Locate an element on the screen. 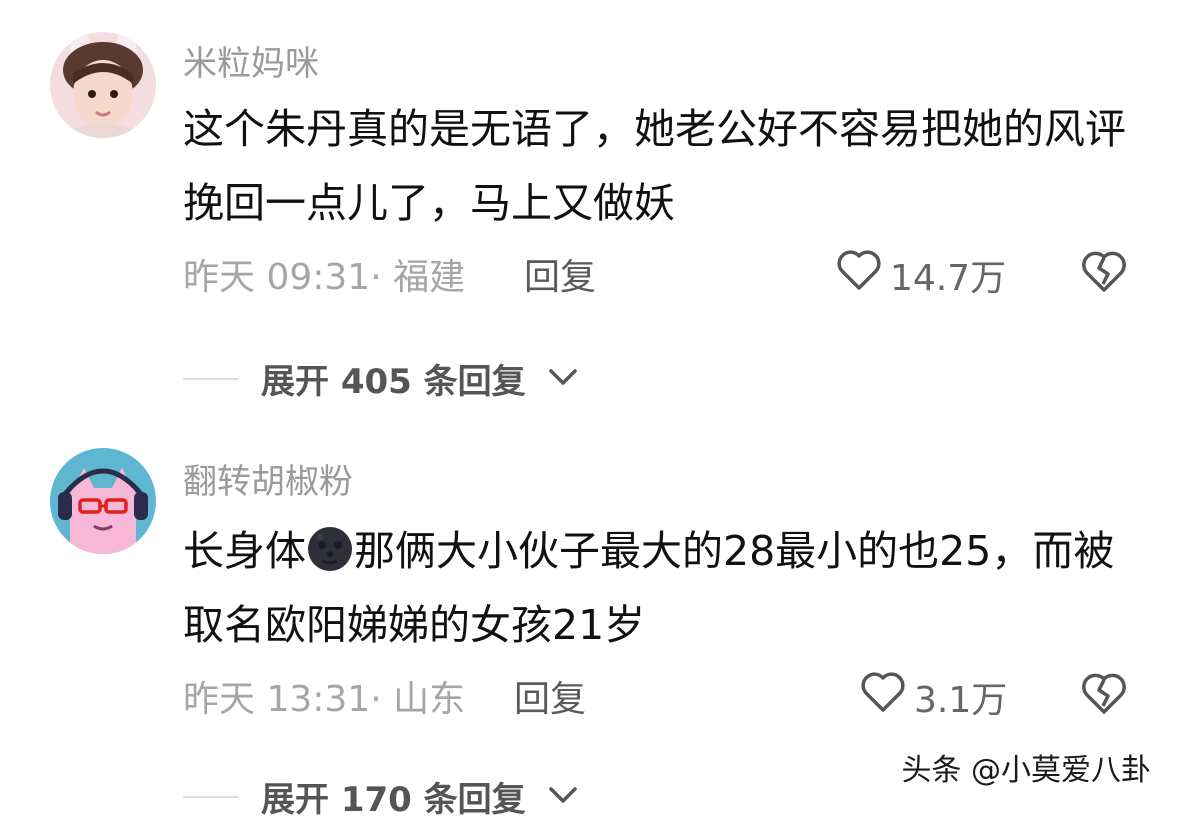  comment-meta: 昨天 13:31· 山东 is located at coordinates (324, 699).